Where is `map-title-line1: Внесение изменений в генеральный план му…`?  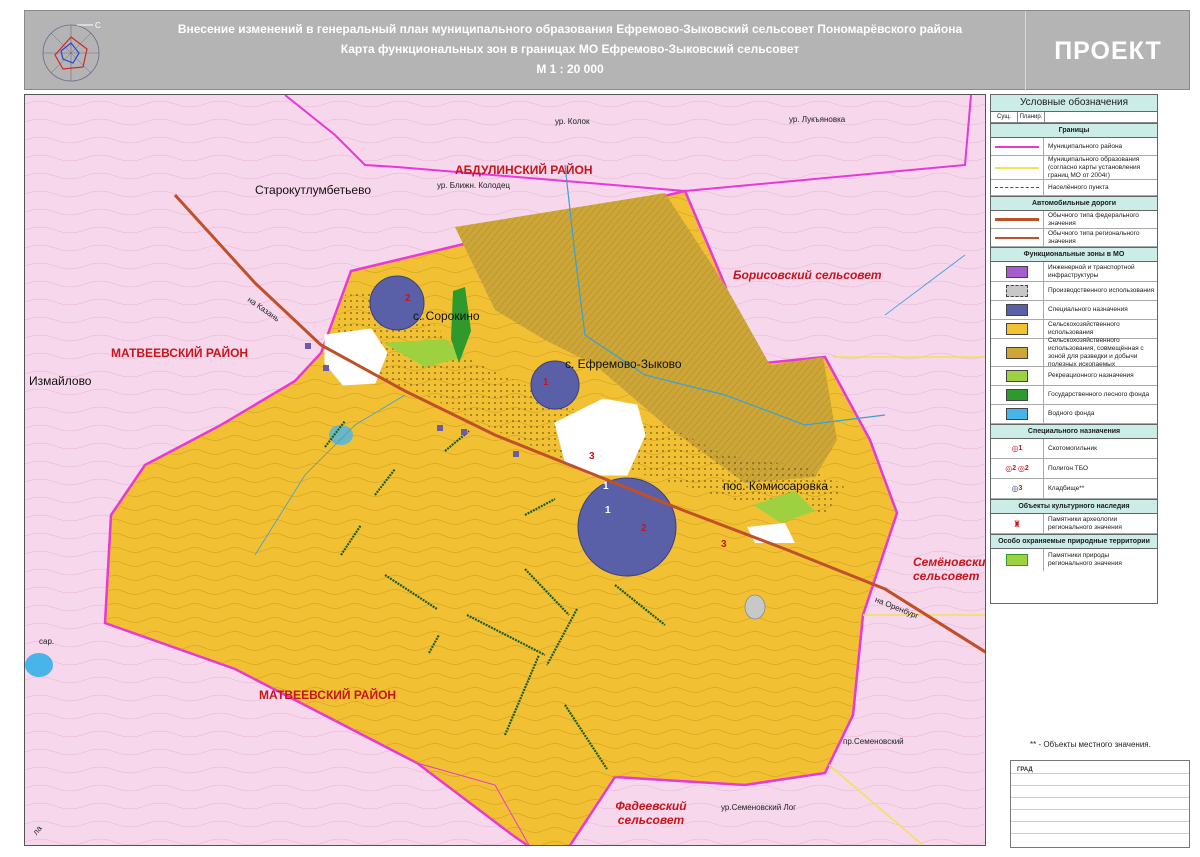
map-title-line1: Внесение изменений в генеральный план му… is located at coordinates (570, 29).